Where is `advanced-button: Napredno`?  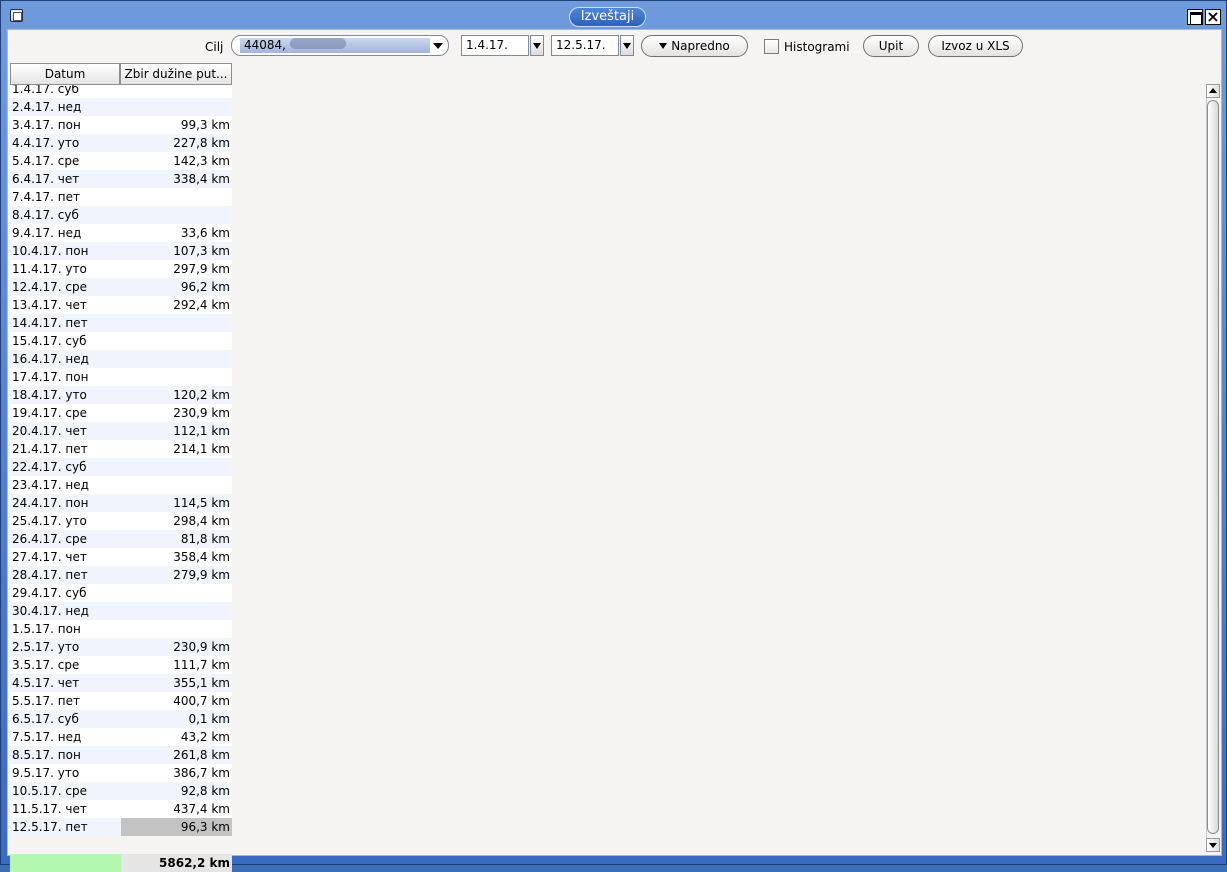 advanced-button: Napredno is located at coordinates (694, 46).